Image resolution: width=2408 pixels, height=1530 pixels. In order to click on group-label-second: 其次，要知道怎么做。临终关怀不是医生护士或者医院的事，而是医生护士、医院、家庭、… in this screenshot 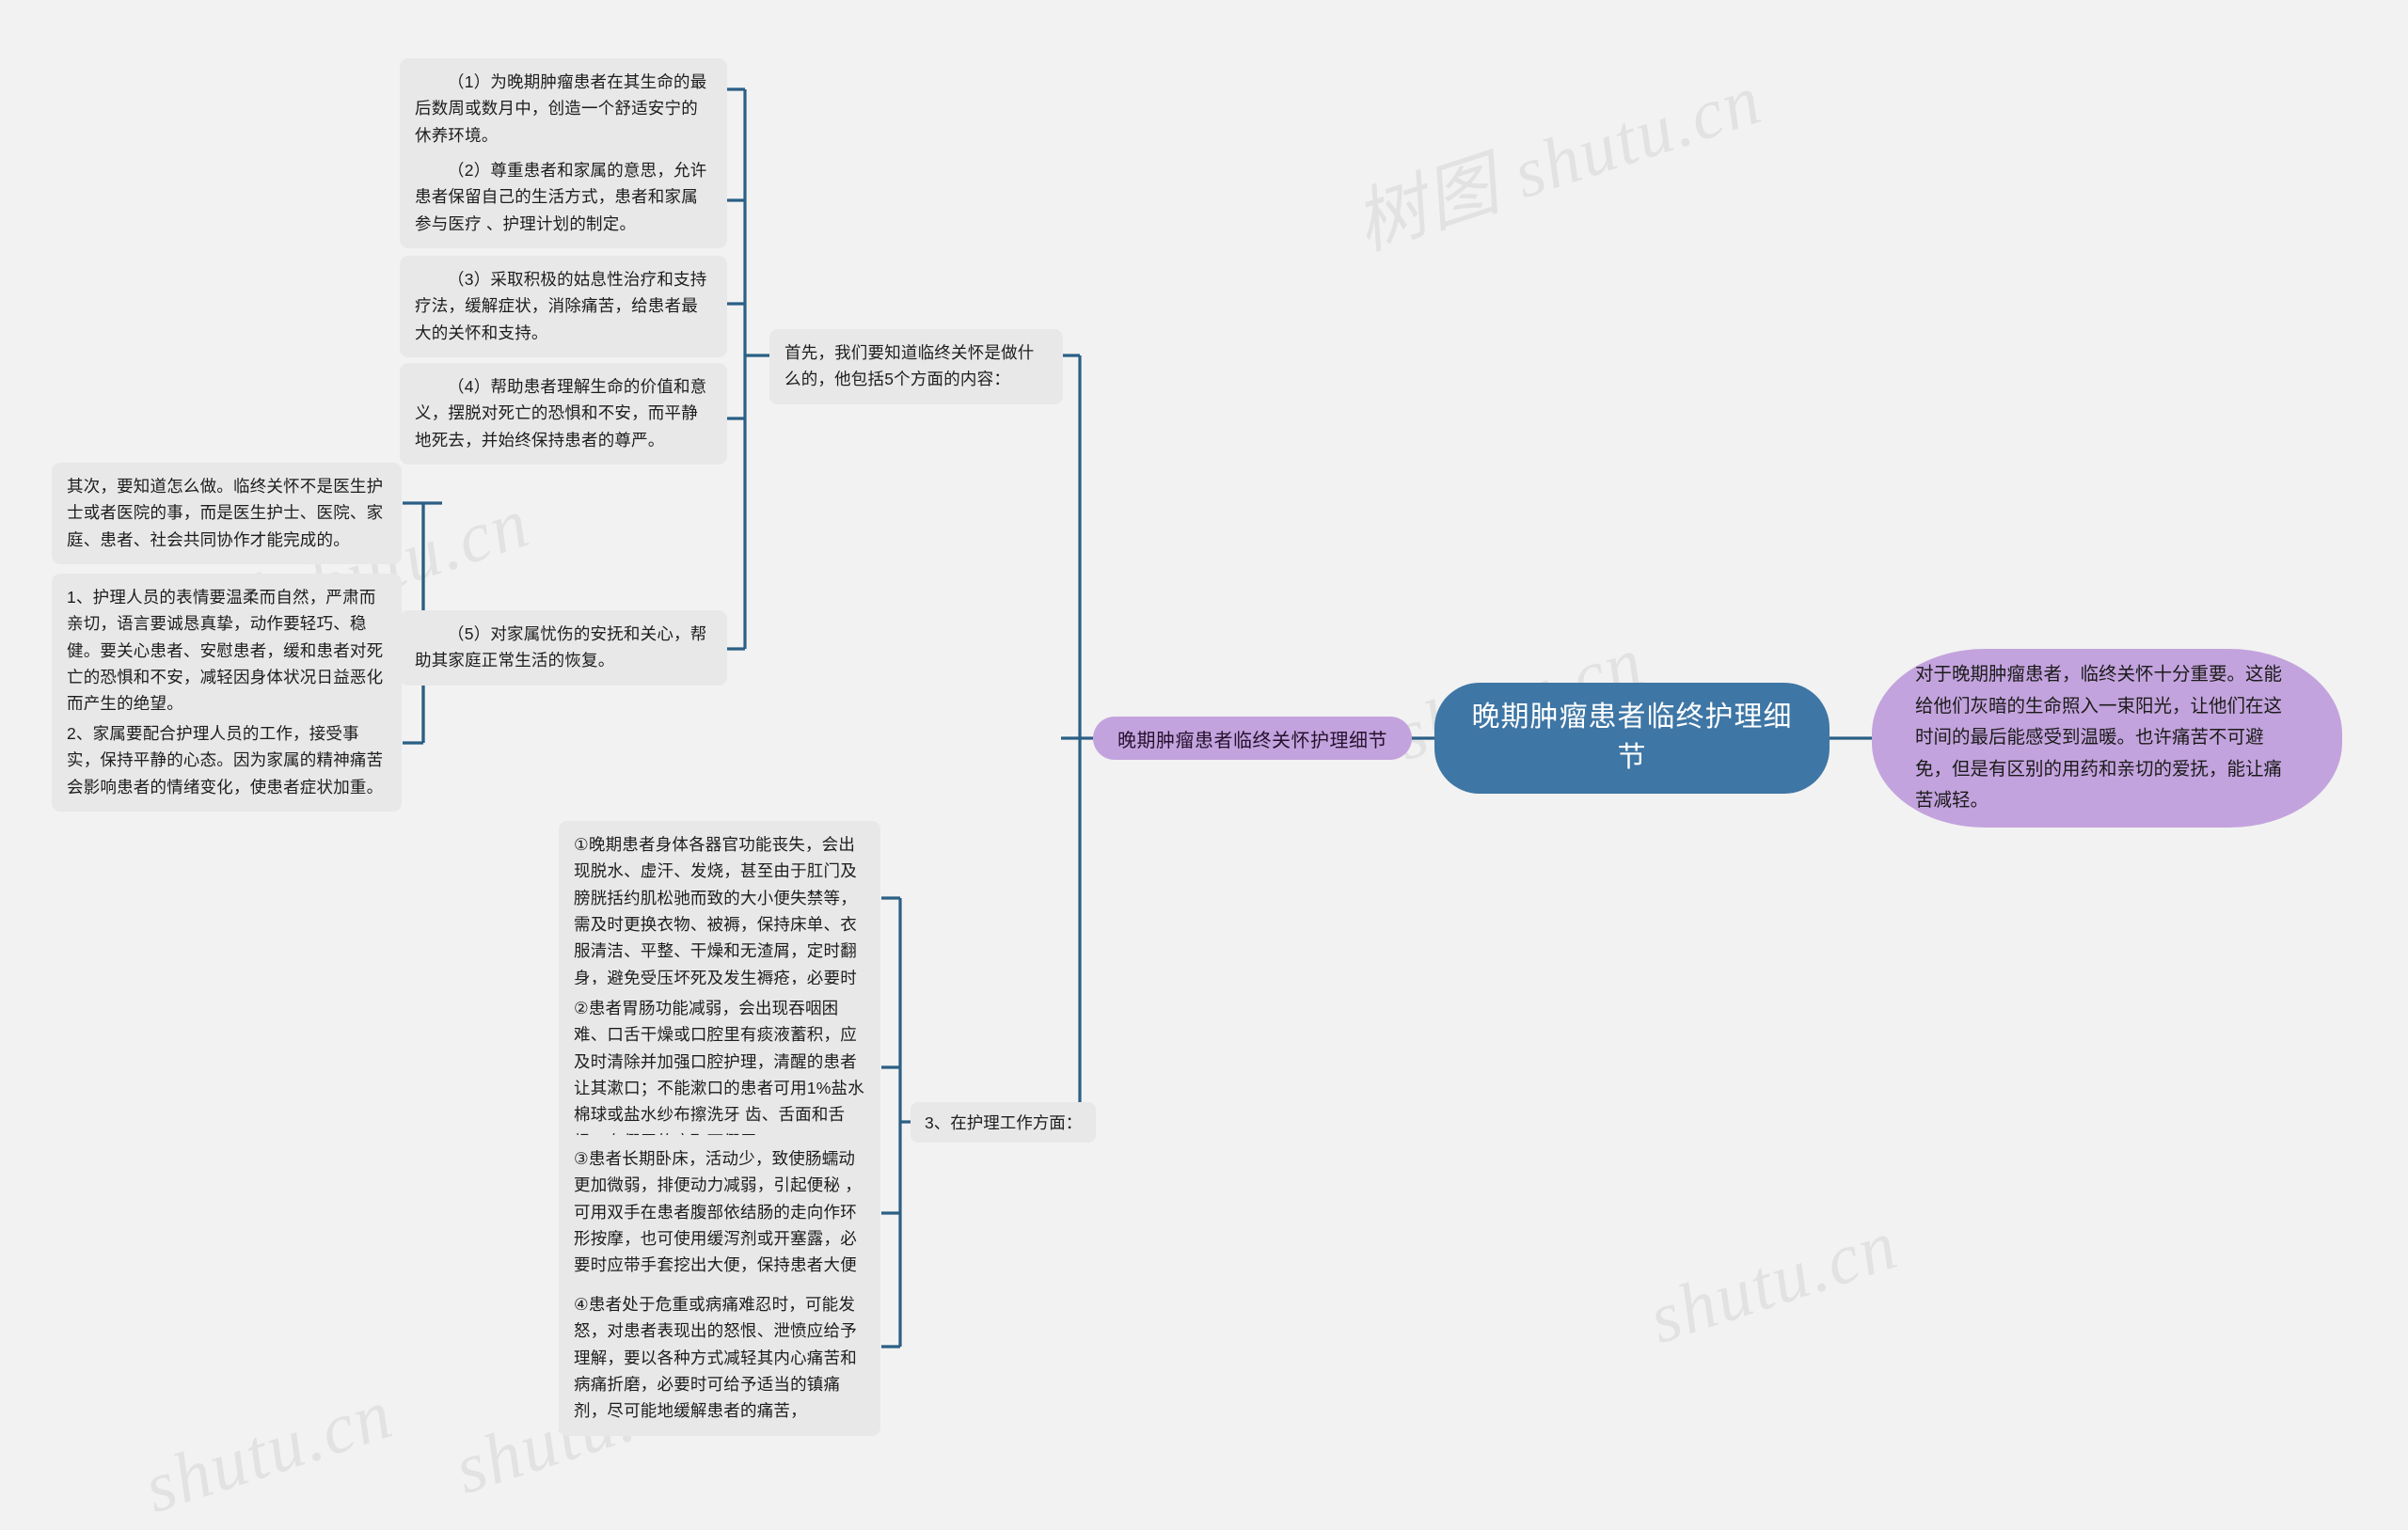, I will do `click(227, 514)`.